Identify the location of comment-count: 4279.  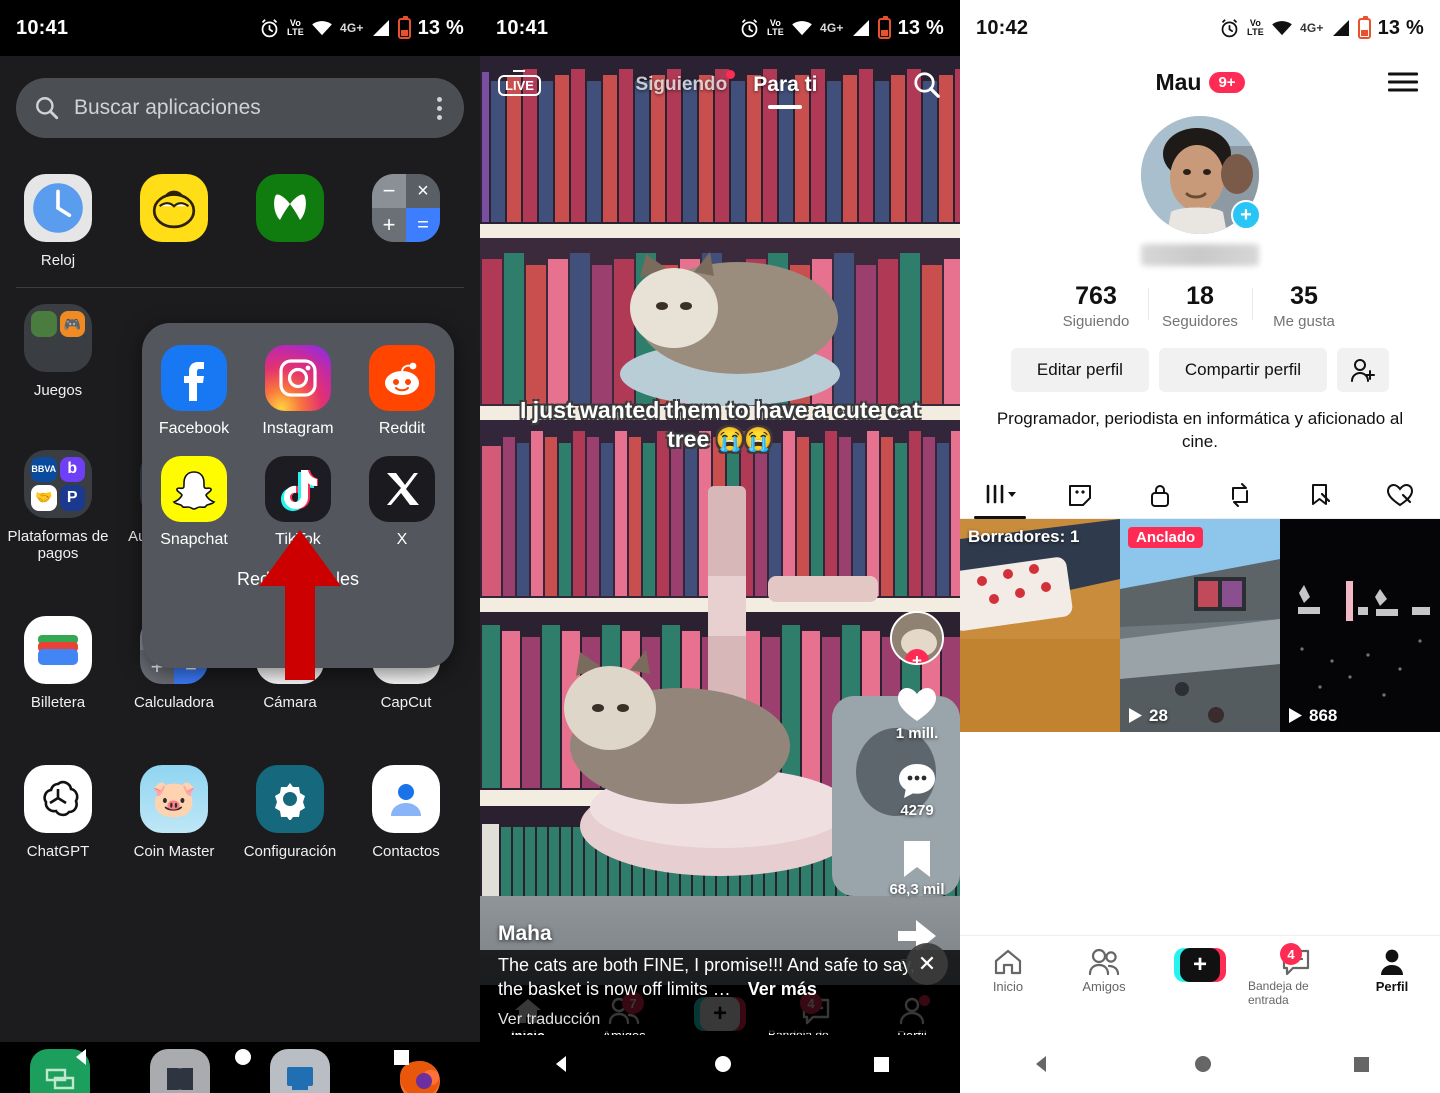
(917, 810).